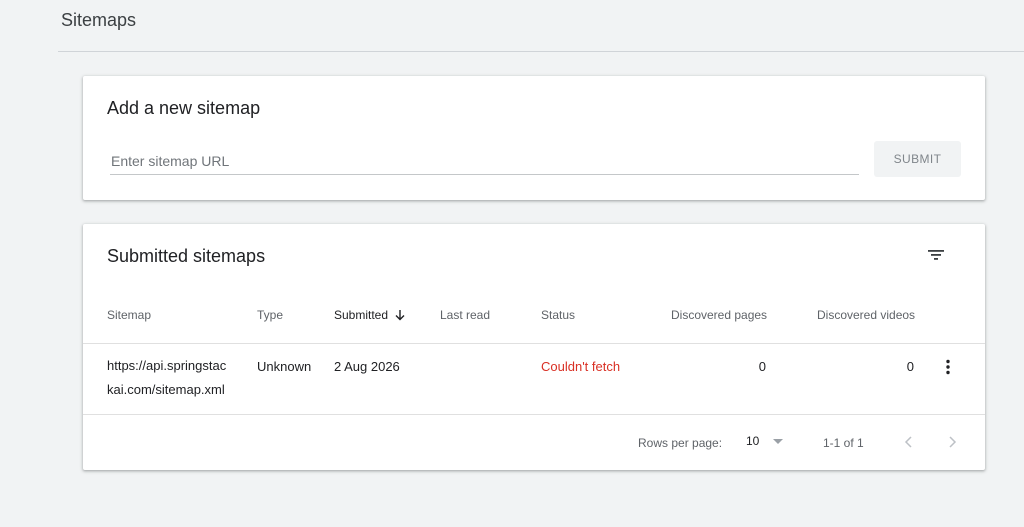 The height and width of the screenshot is (527, 1024). Describe the element at coordinates (778, 441) in the screenshot. I see `arrow-drop-down-icon` at that location.